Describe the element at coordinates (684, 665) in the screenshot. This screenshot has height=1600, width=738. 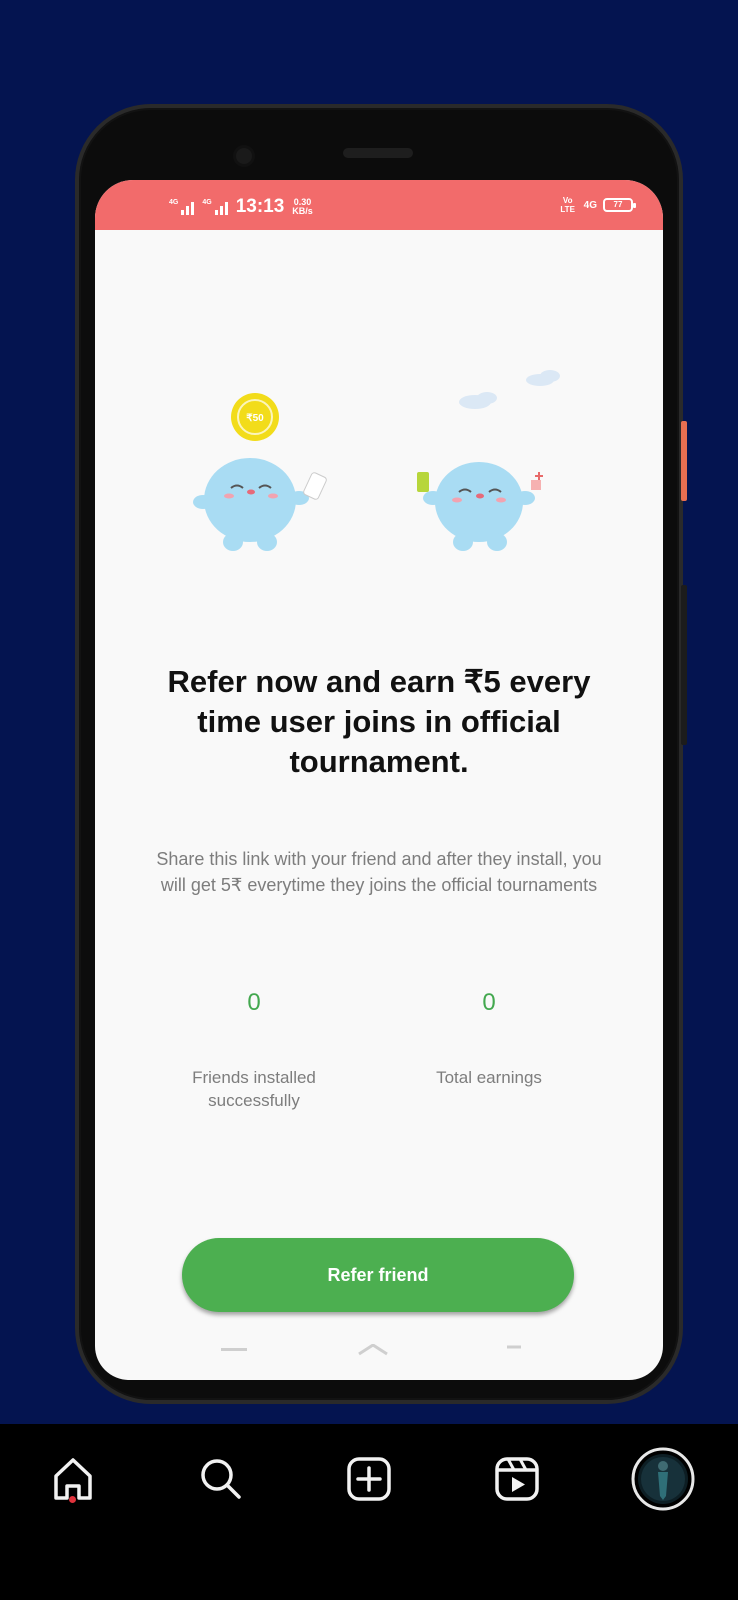
I see `phone-volume-button` at that location.